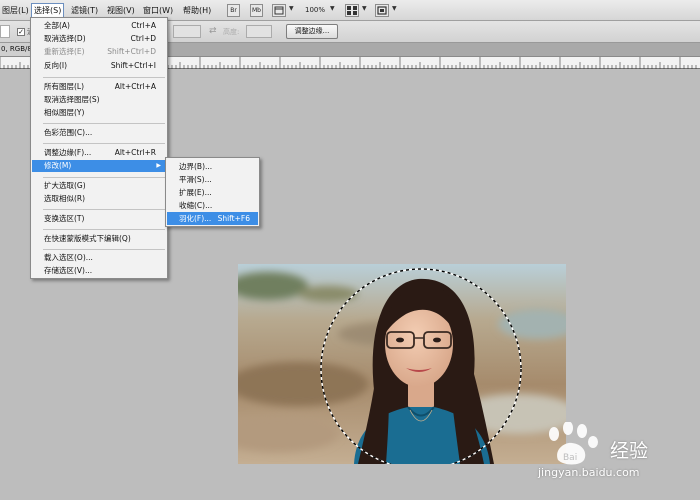  Describe the element at coordinates (315, 10) in the screenshot. I see `zoom-level: 100%` at that location.